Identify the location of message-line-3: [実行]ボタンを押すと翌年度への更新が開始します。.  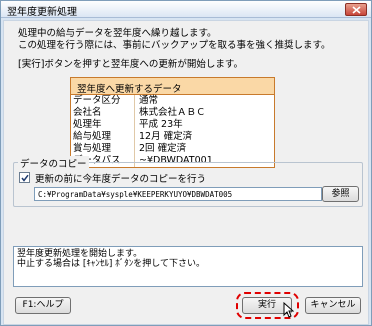
(130, 64).